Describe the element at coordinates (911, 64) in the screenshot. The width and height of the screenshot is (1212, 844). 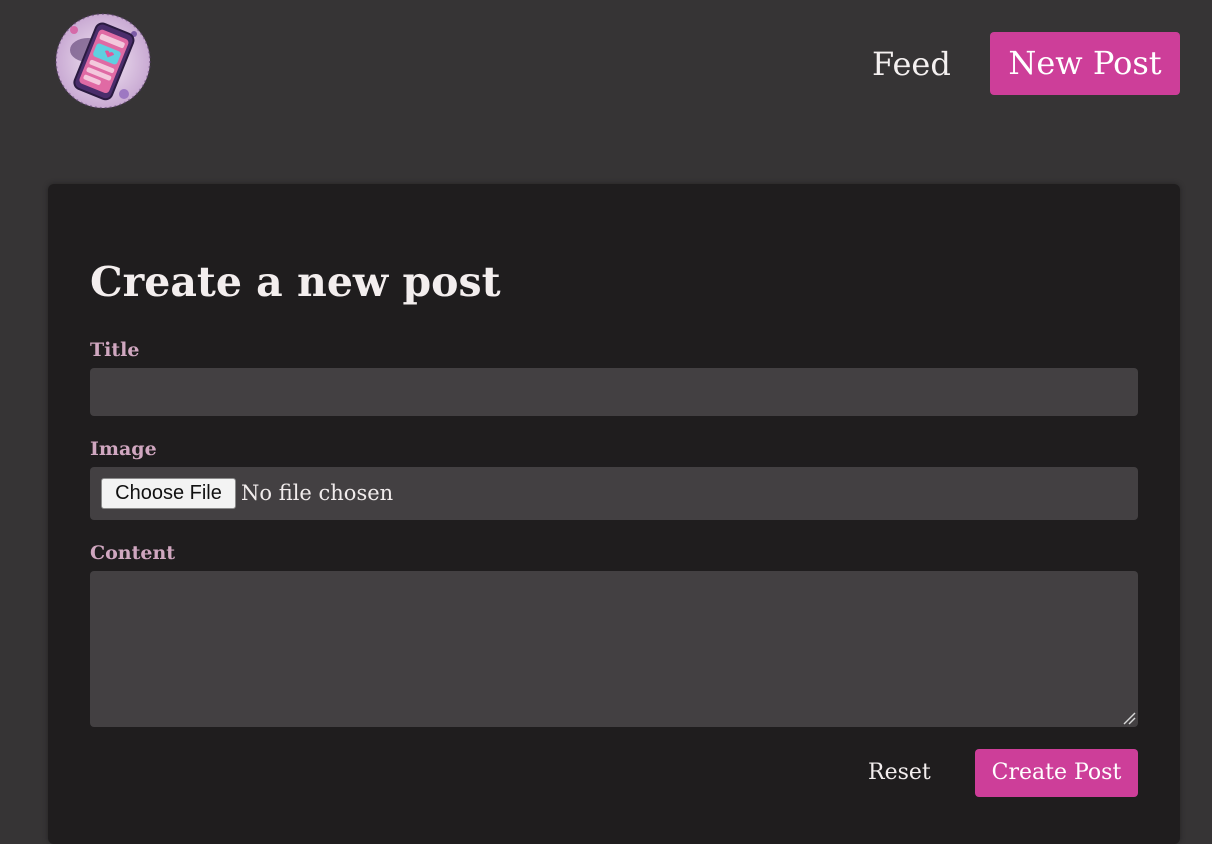
I see `nav-feed-link: Feed` at that location.